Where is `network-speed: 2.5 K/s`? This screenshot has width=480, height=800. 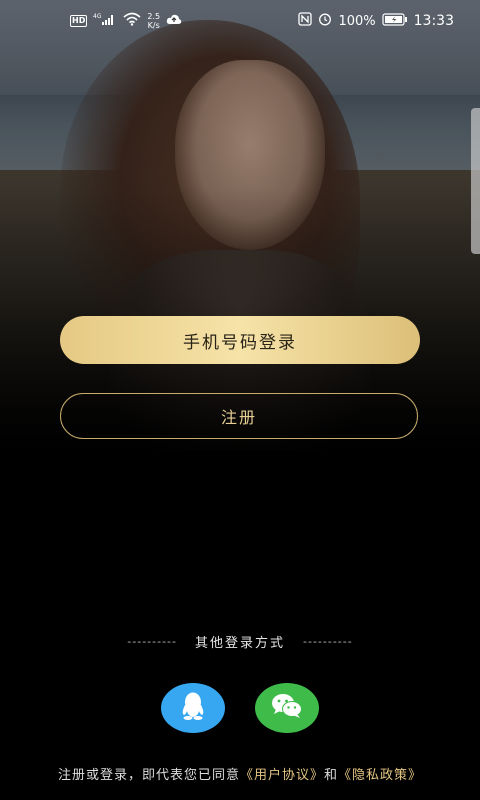 network-speed: 2.5 K/s is located at coordinates (153, 21).